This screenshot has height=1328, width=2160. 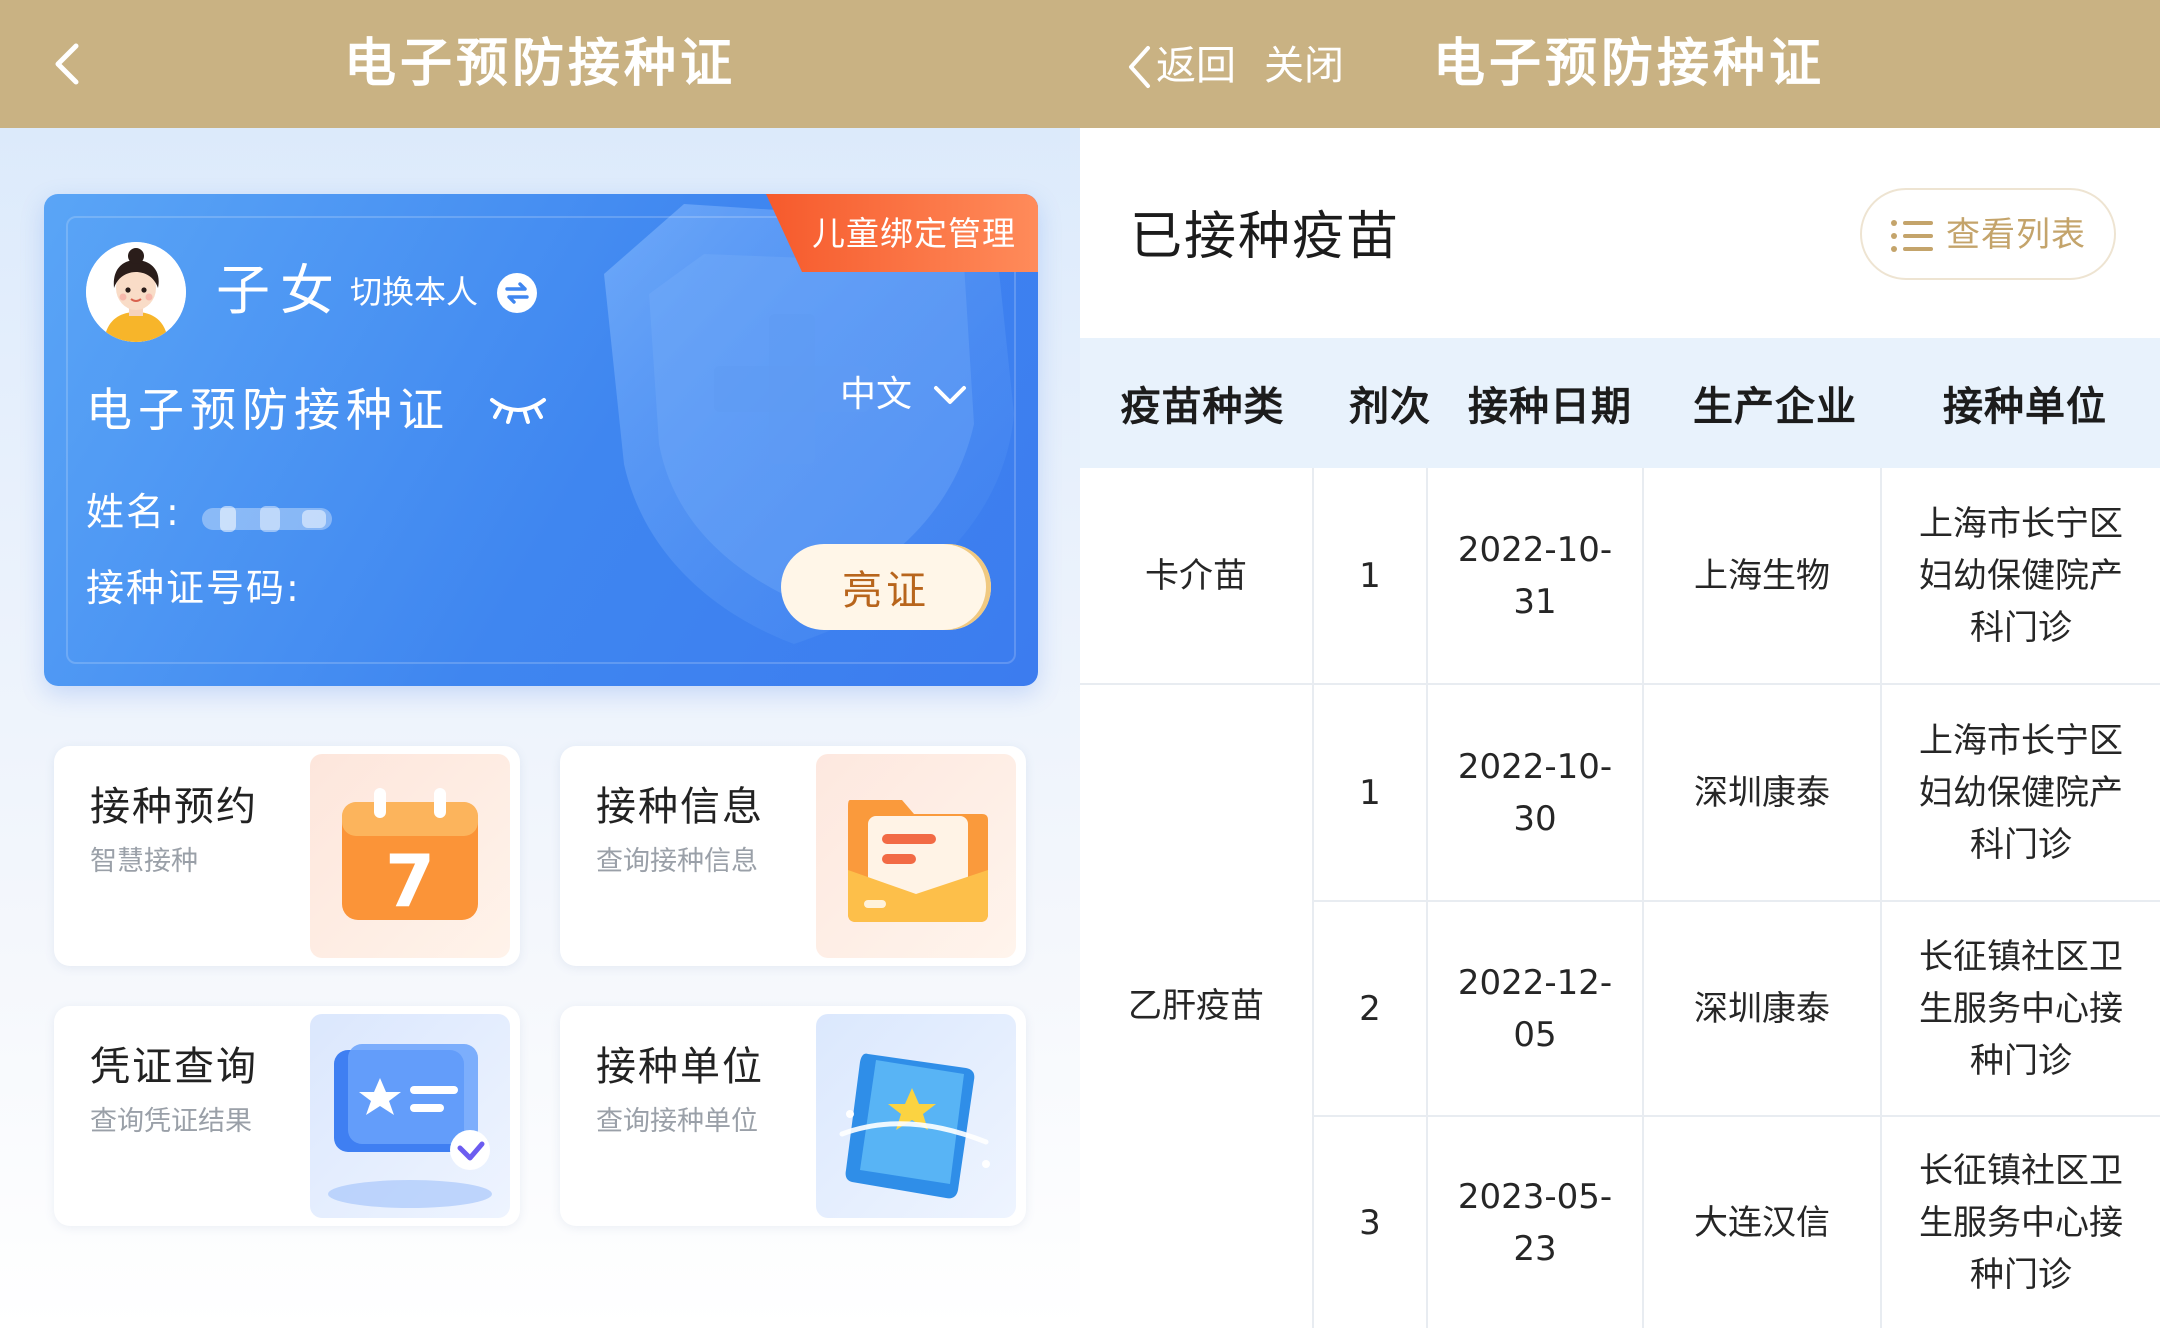 I want to click on date-line: 30, so click(x=1535, y=818).